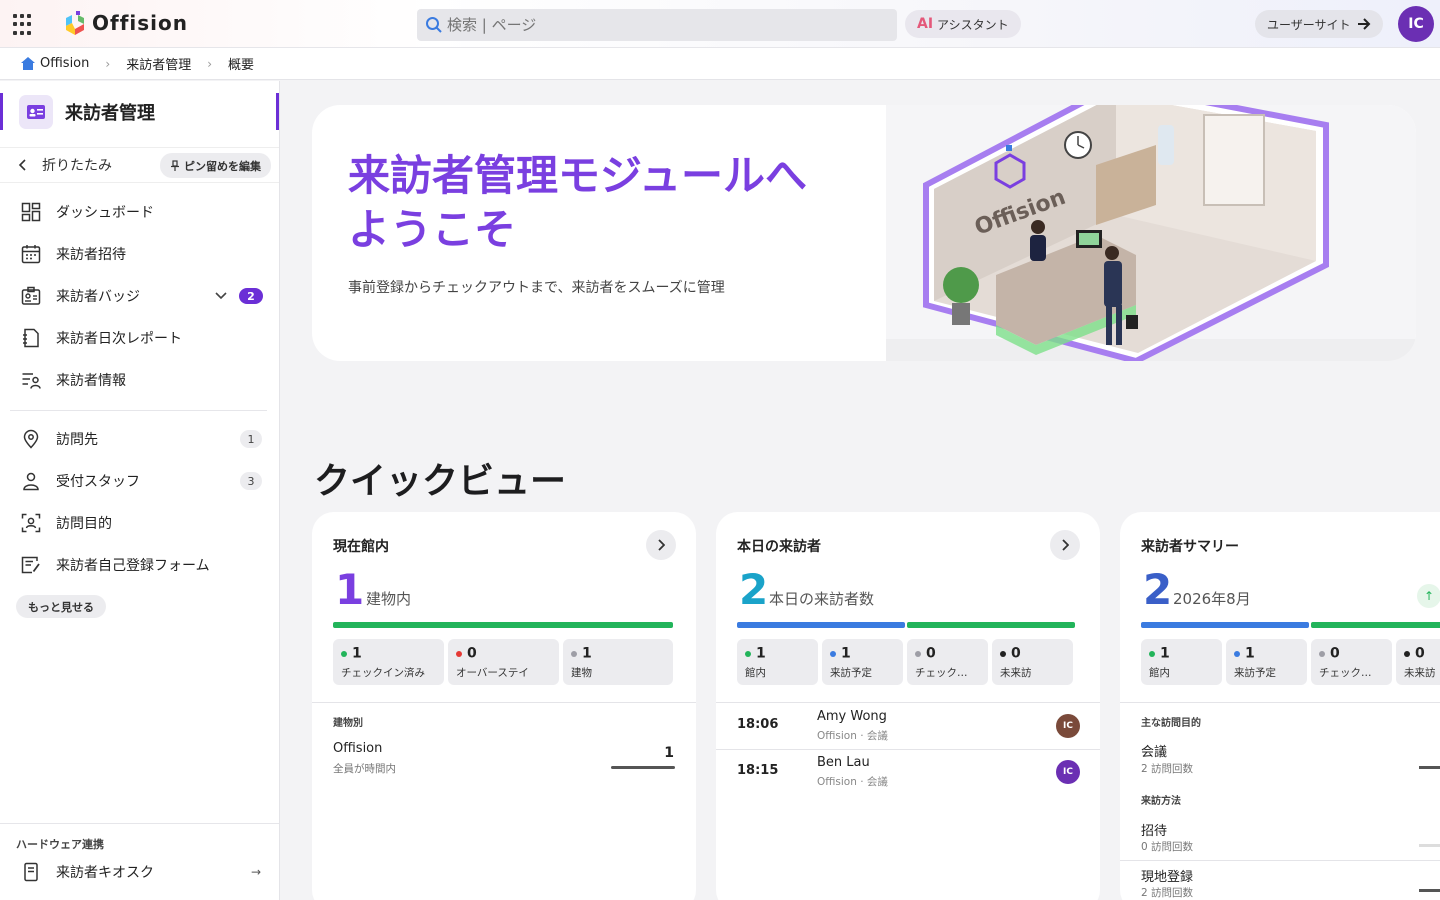  What do you see at coordinates (251, 439) in the screenshot?
I see `item-count: 1` at bounding box center [251, 439].